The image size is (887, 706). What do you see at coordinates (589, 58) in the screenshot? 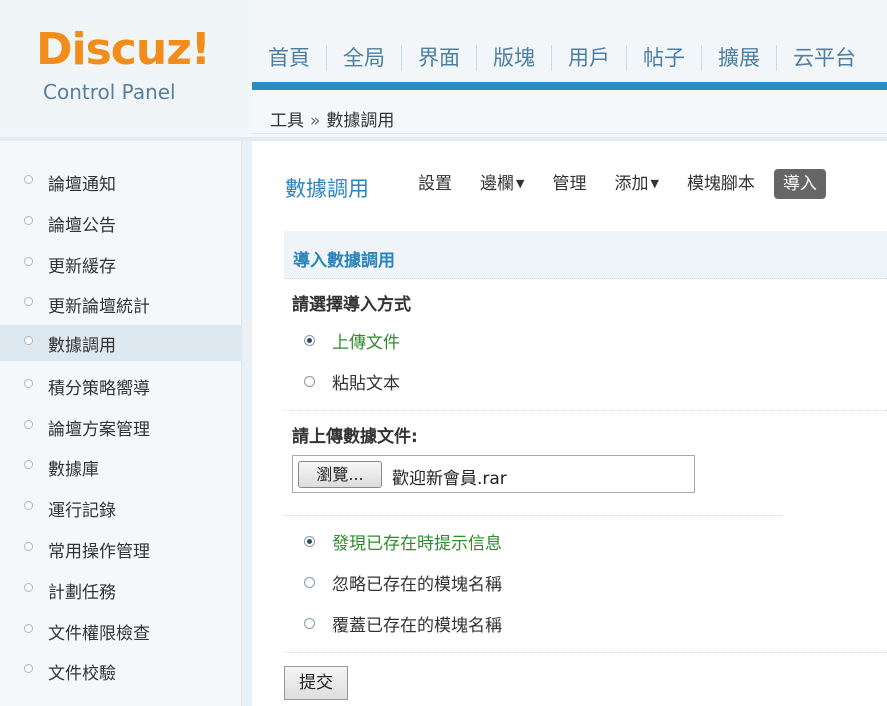
I see `topnav-users: 用戶` at bounding box center [589, 58].